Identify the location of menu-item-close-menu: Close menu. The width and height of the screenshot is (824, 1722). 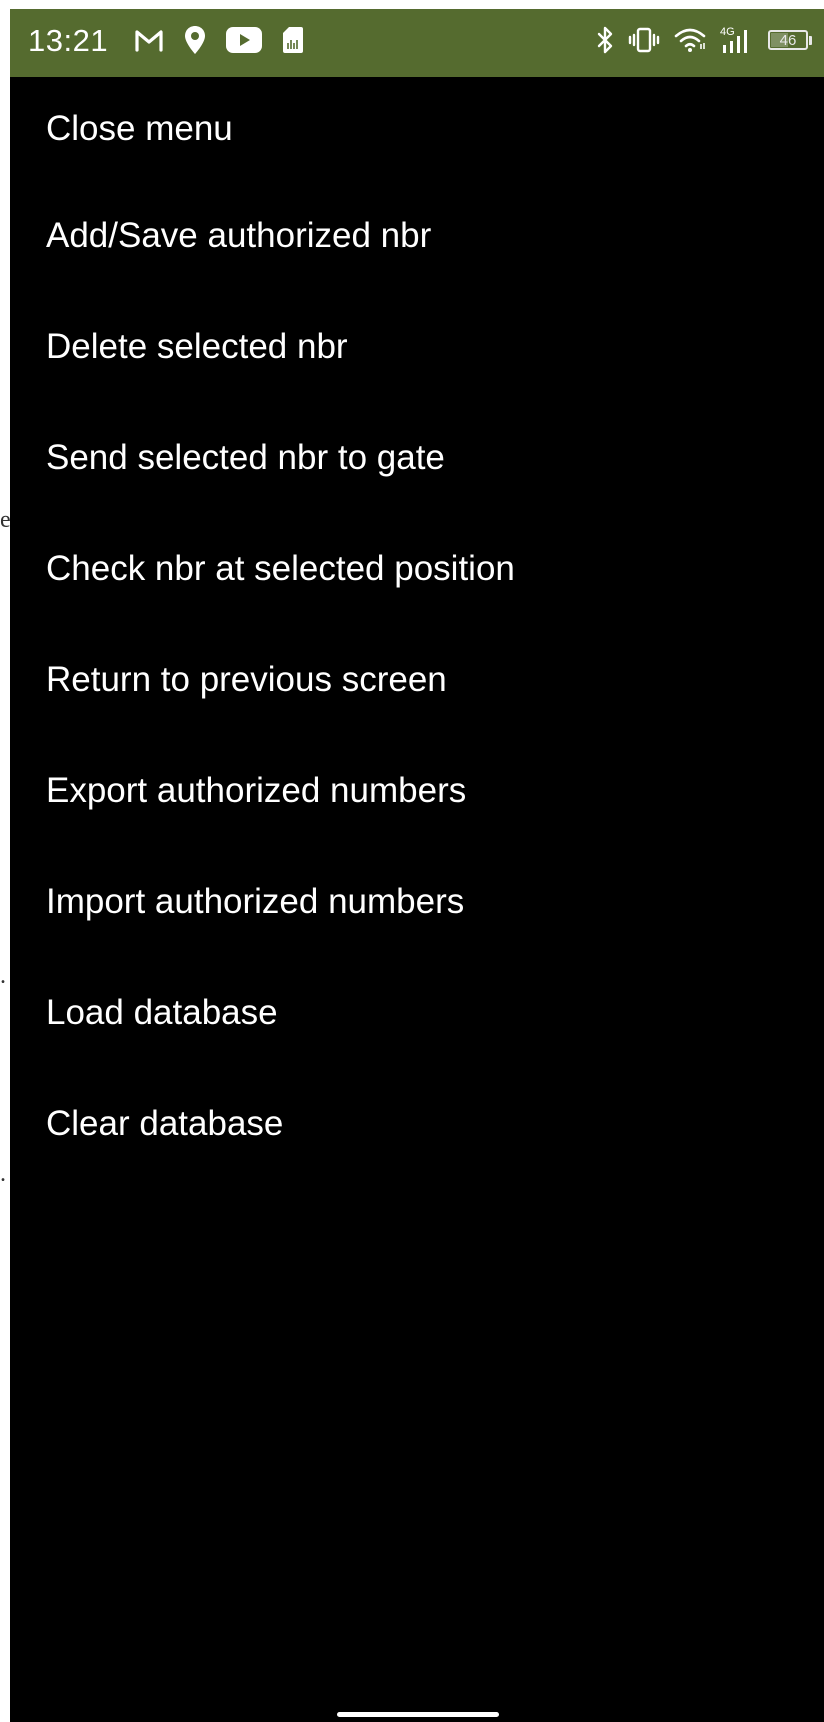
(417, 128).